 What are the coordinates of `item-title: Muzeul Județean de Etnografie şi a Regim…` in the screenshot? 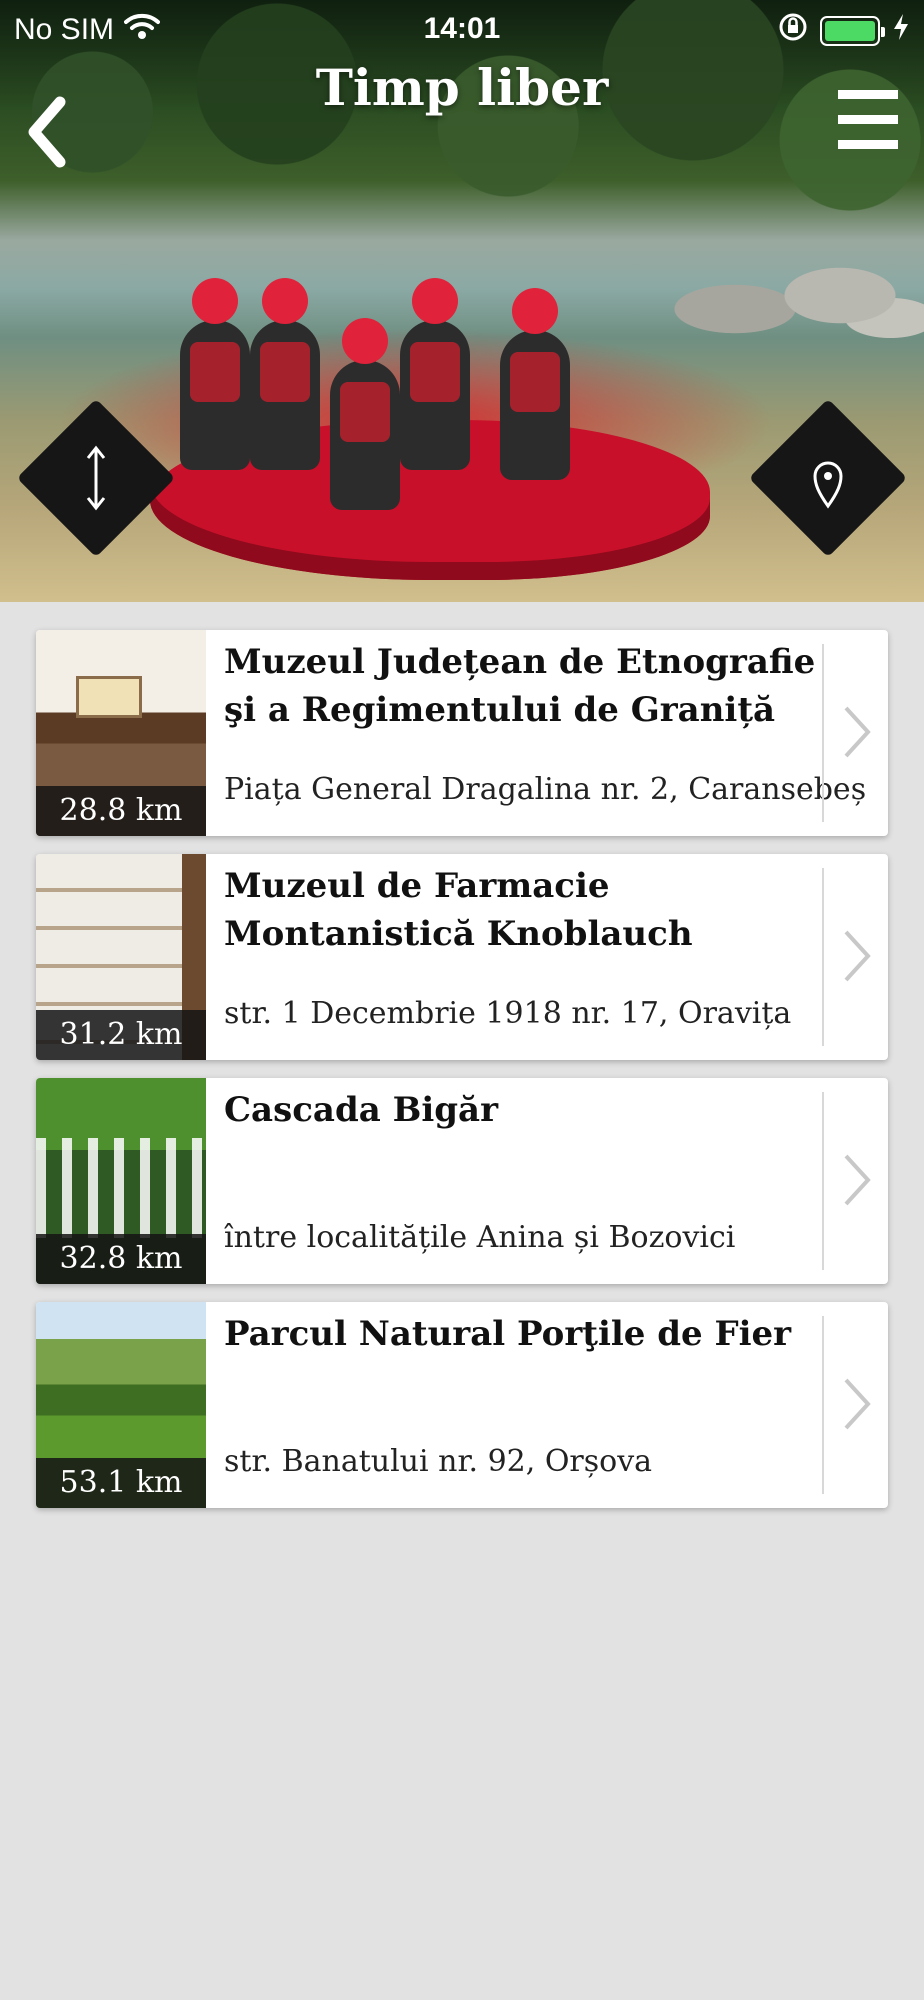 It's located at (520, 686).